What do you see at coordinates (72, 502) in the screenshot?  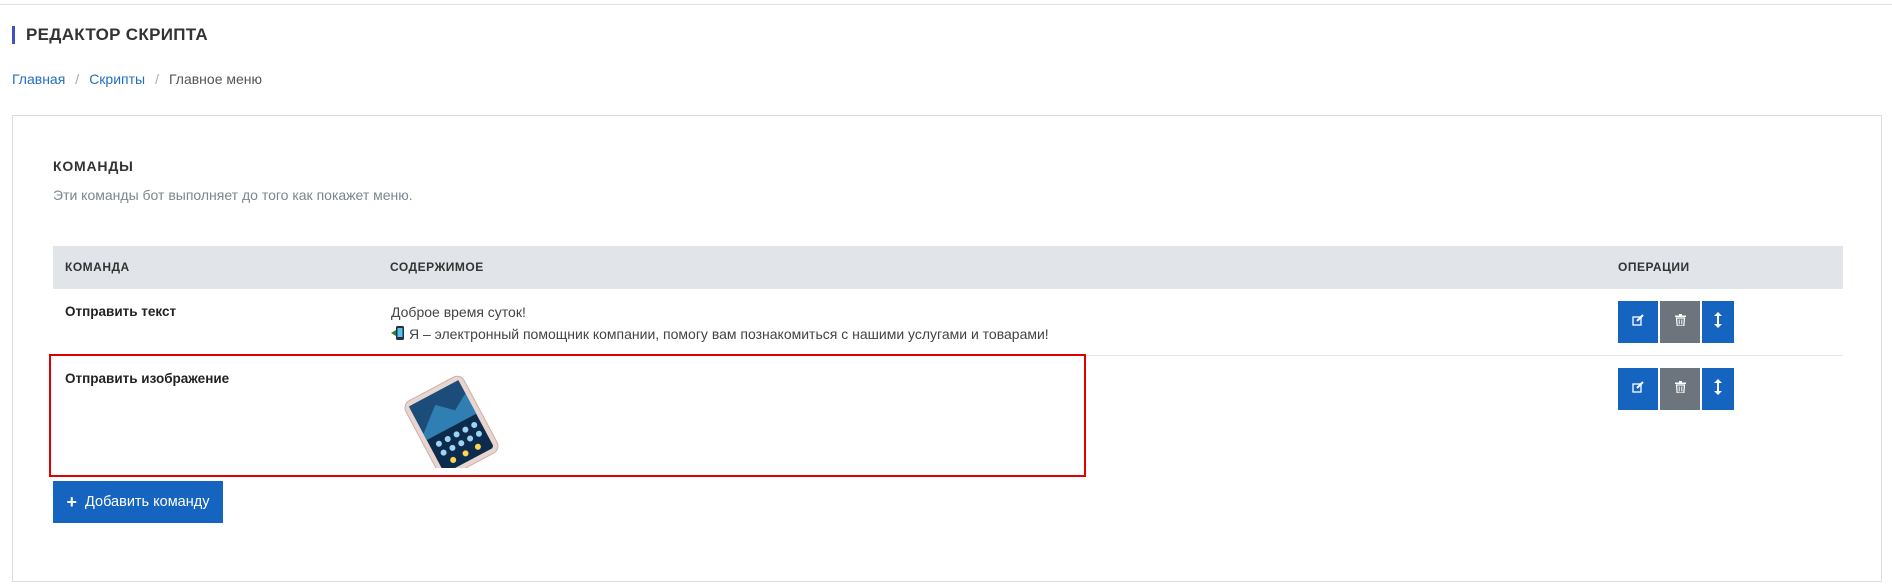 I see `plus-icon: +` at bounding box center [72, 502].